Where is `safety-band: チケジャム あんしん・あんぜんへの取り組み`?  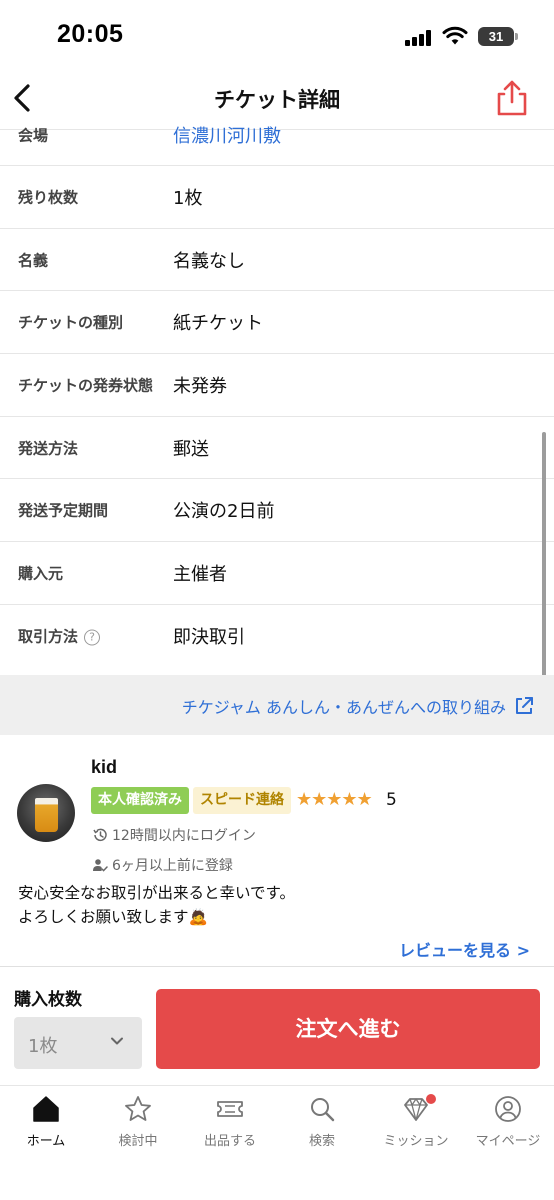 safety-band: チケジャム あんしん・あんぜんへの取り組み is located at coordinates (277, 705).